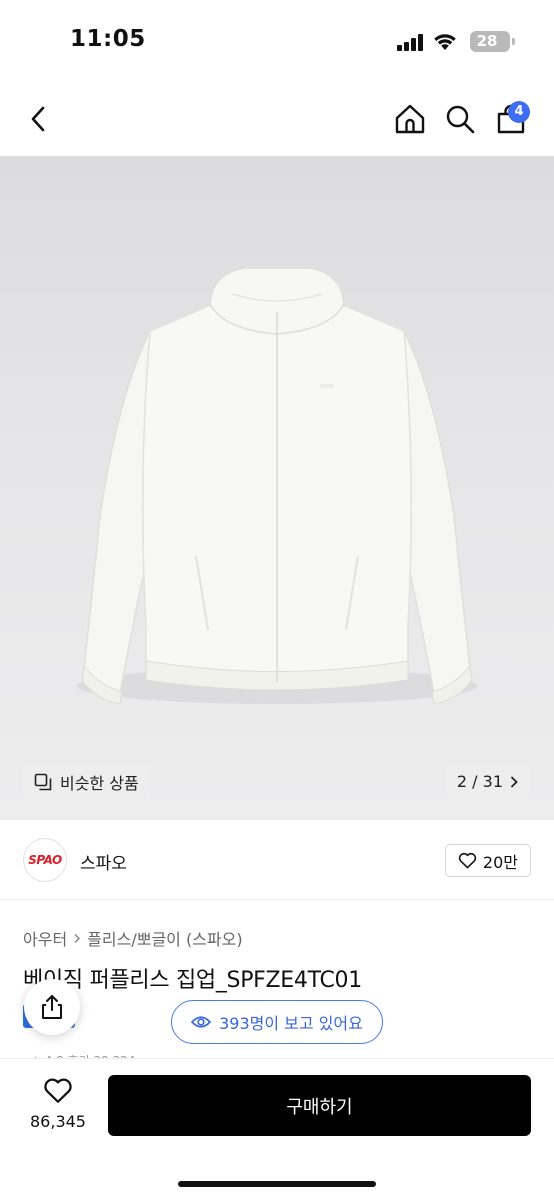  What do you see at coordinates (277, 120) in the screenshot?
I see `top-nav-bar` at bounding box center [277, 120].